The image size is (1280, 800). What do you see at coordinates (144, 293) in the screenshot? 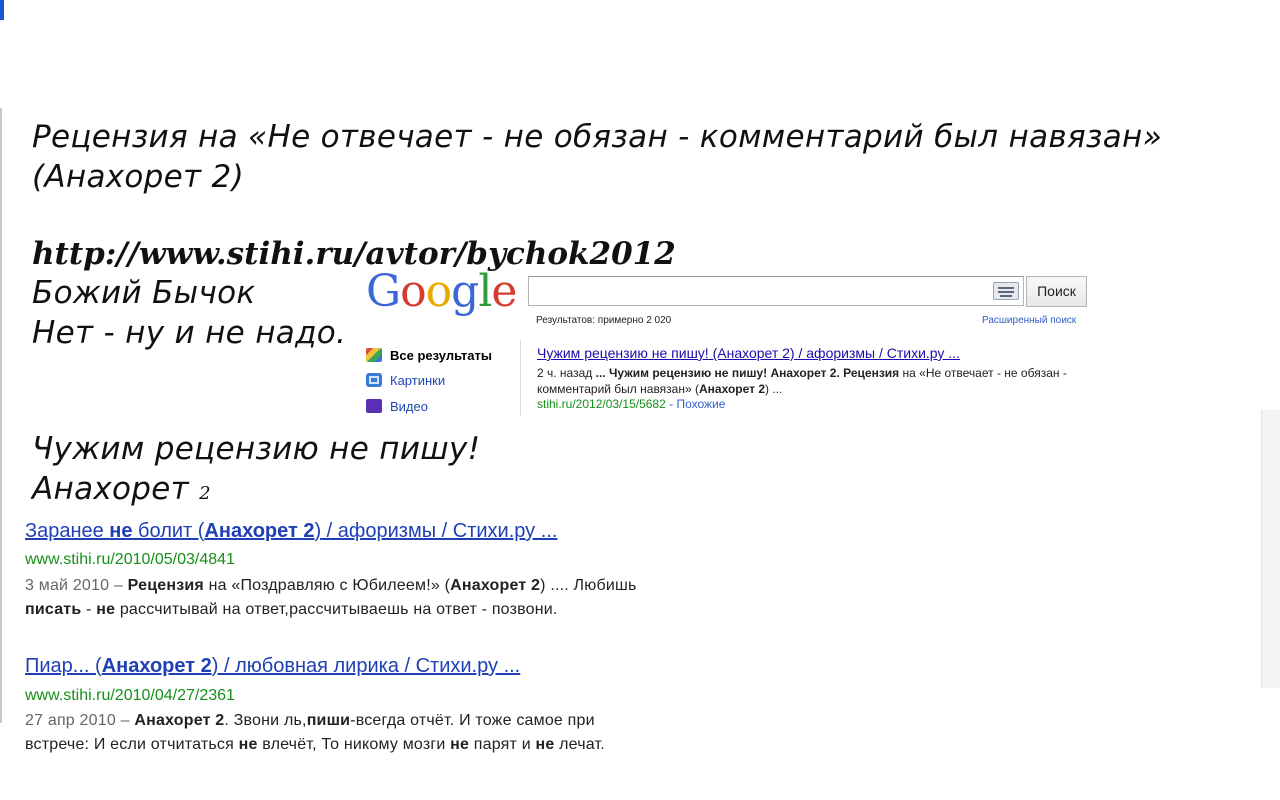
I see `author-name: Божий Бычок` at bounding box center [144, 293].